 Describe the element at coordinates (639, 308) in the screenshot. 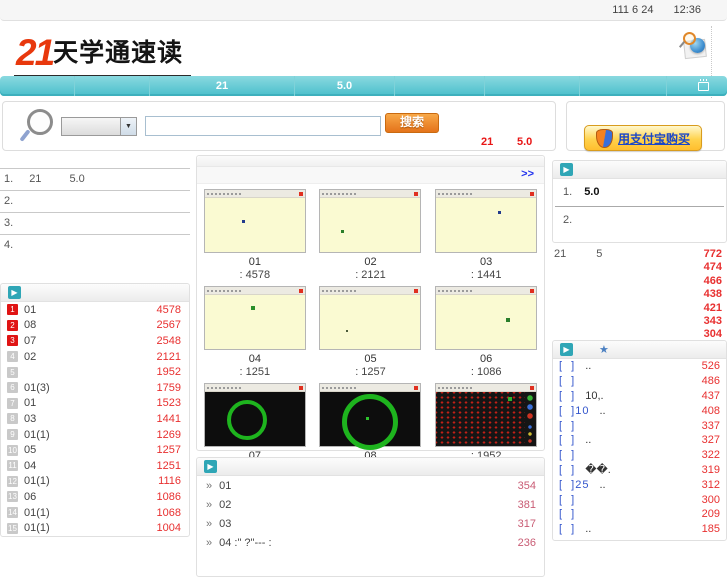

I see `stats-row: 421` at that location.